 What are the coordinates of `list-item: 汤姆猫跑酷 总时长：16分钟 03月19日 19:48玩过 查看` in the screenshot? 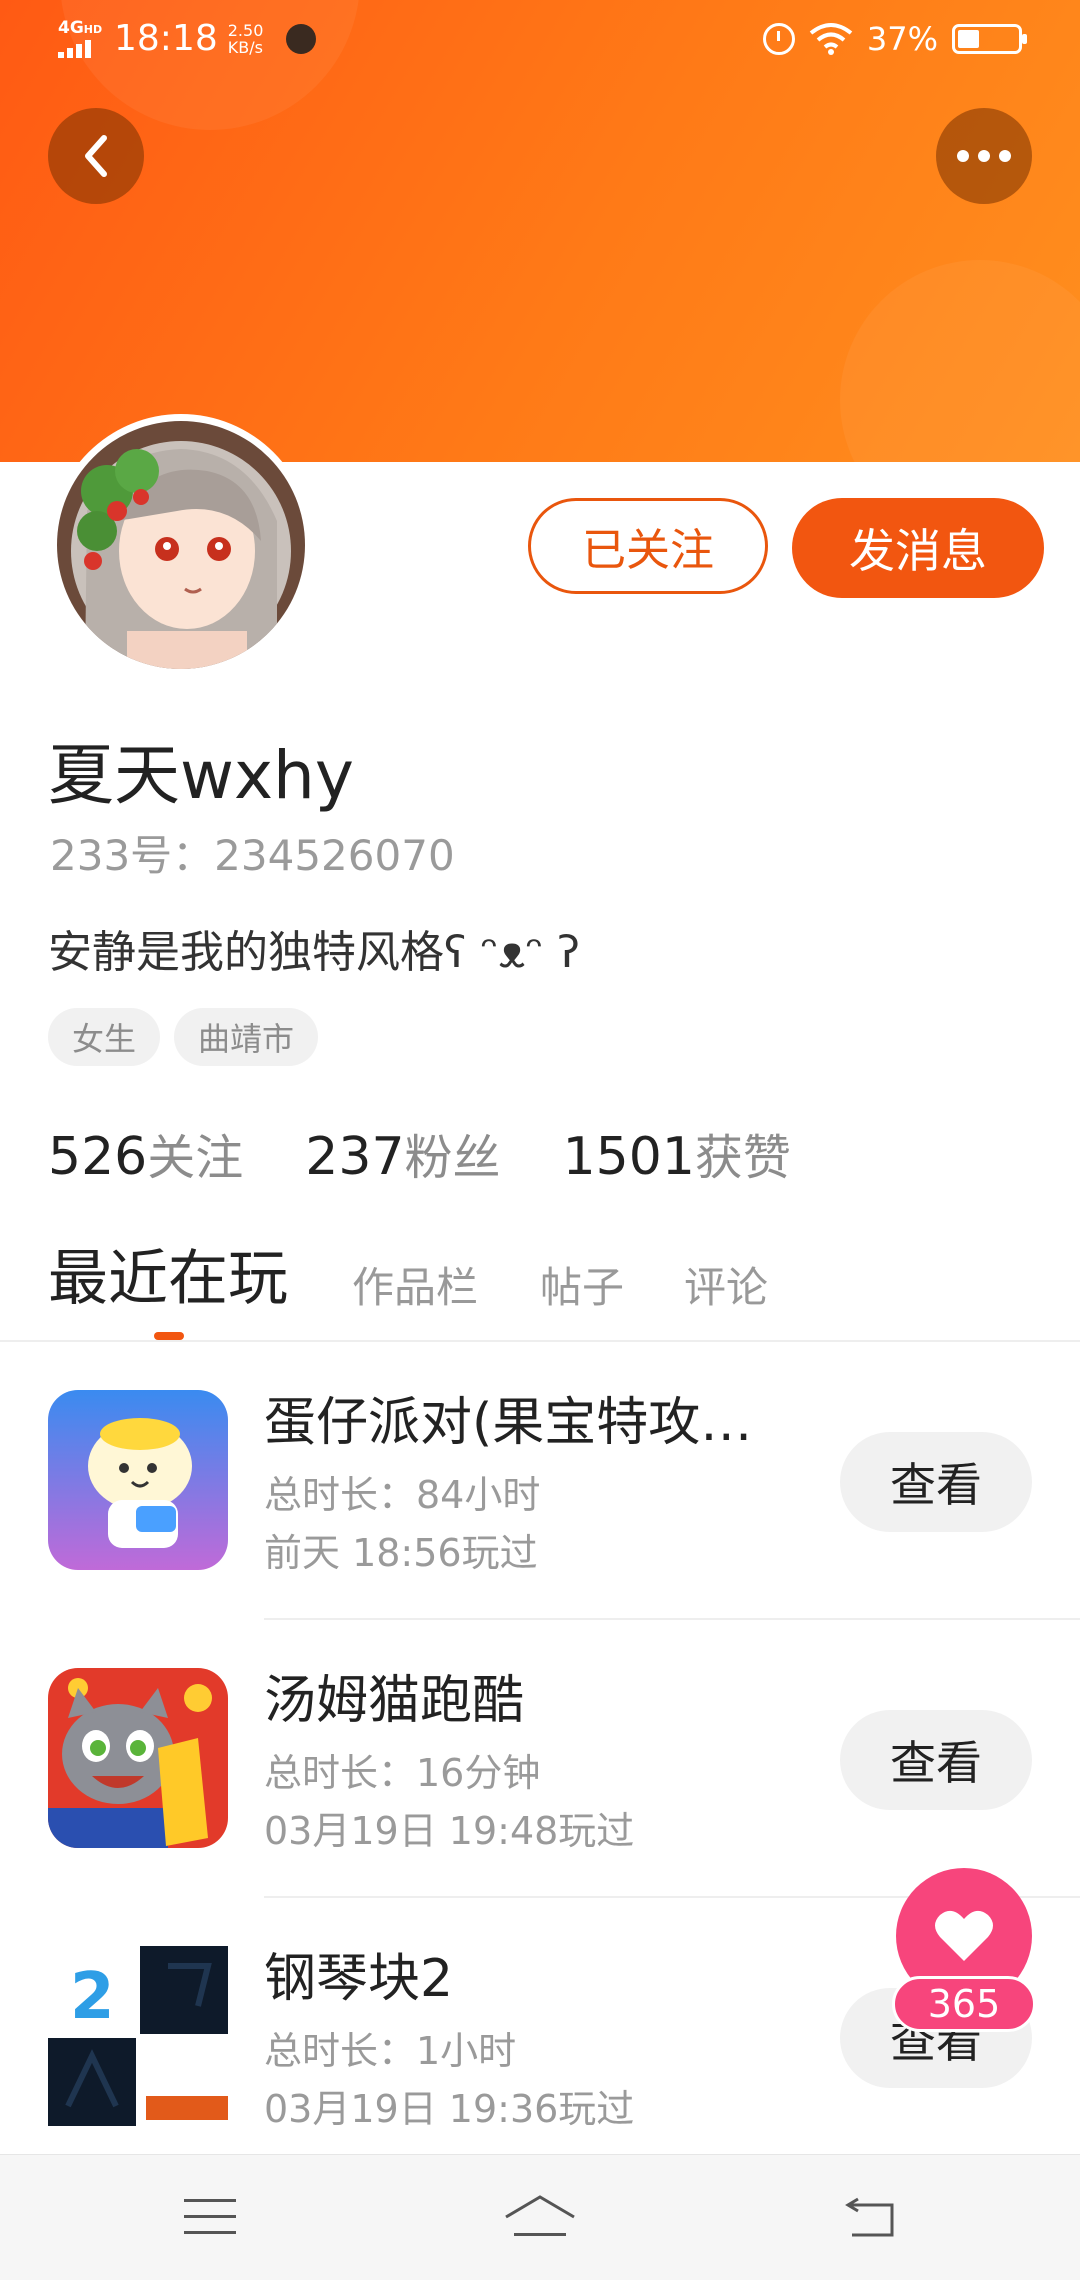 It's located at (540, 1759).